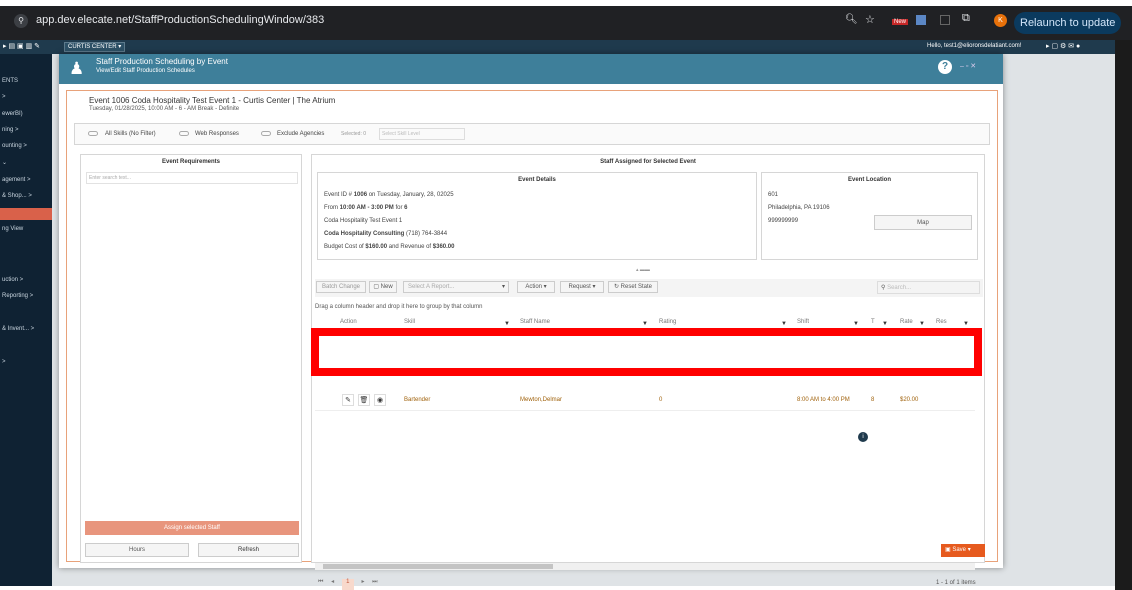 The width and height of the screenshot is (1132, 590). I want to click on col-res: Res, so click(941, 322).